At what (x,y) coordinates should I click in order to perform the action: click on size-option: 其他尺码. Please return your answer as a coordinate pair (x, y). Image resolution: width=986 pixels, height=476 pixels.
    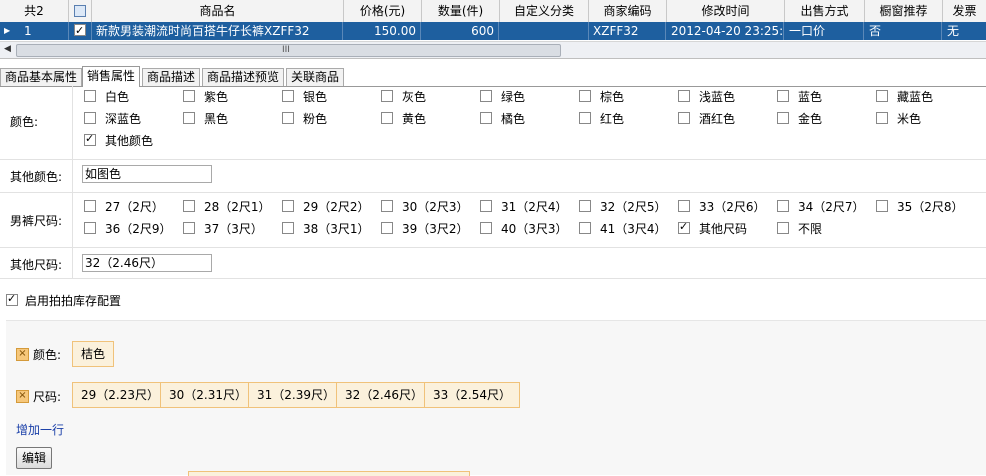
    Looking at the image, I should click on (712, 228).